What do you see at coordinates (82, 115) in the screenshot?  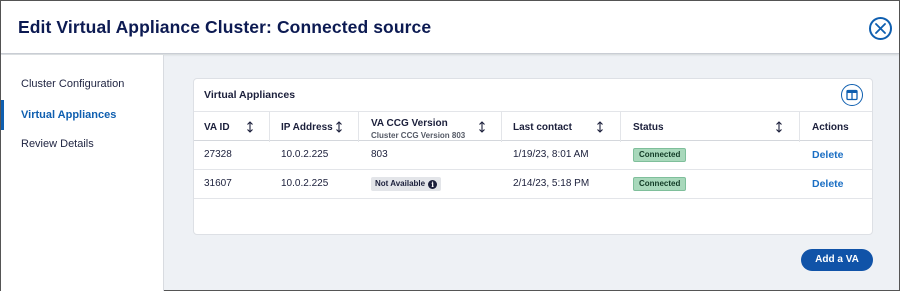 I see `sidebar-item-virtual-appliances: Virtual Appliances` at bounding box center [82, 115].